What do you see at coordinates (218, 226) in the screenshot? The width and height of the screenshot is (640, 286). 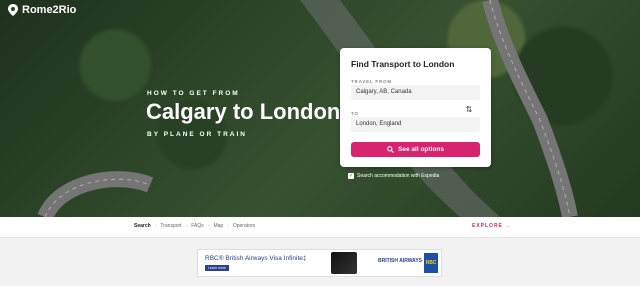 I see `nav-link-map: Map` at bounding box center [218, 226].